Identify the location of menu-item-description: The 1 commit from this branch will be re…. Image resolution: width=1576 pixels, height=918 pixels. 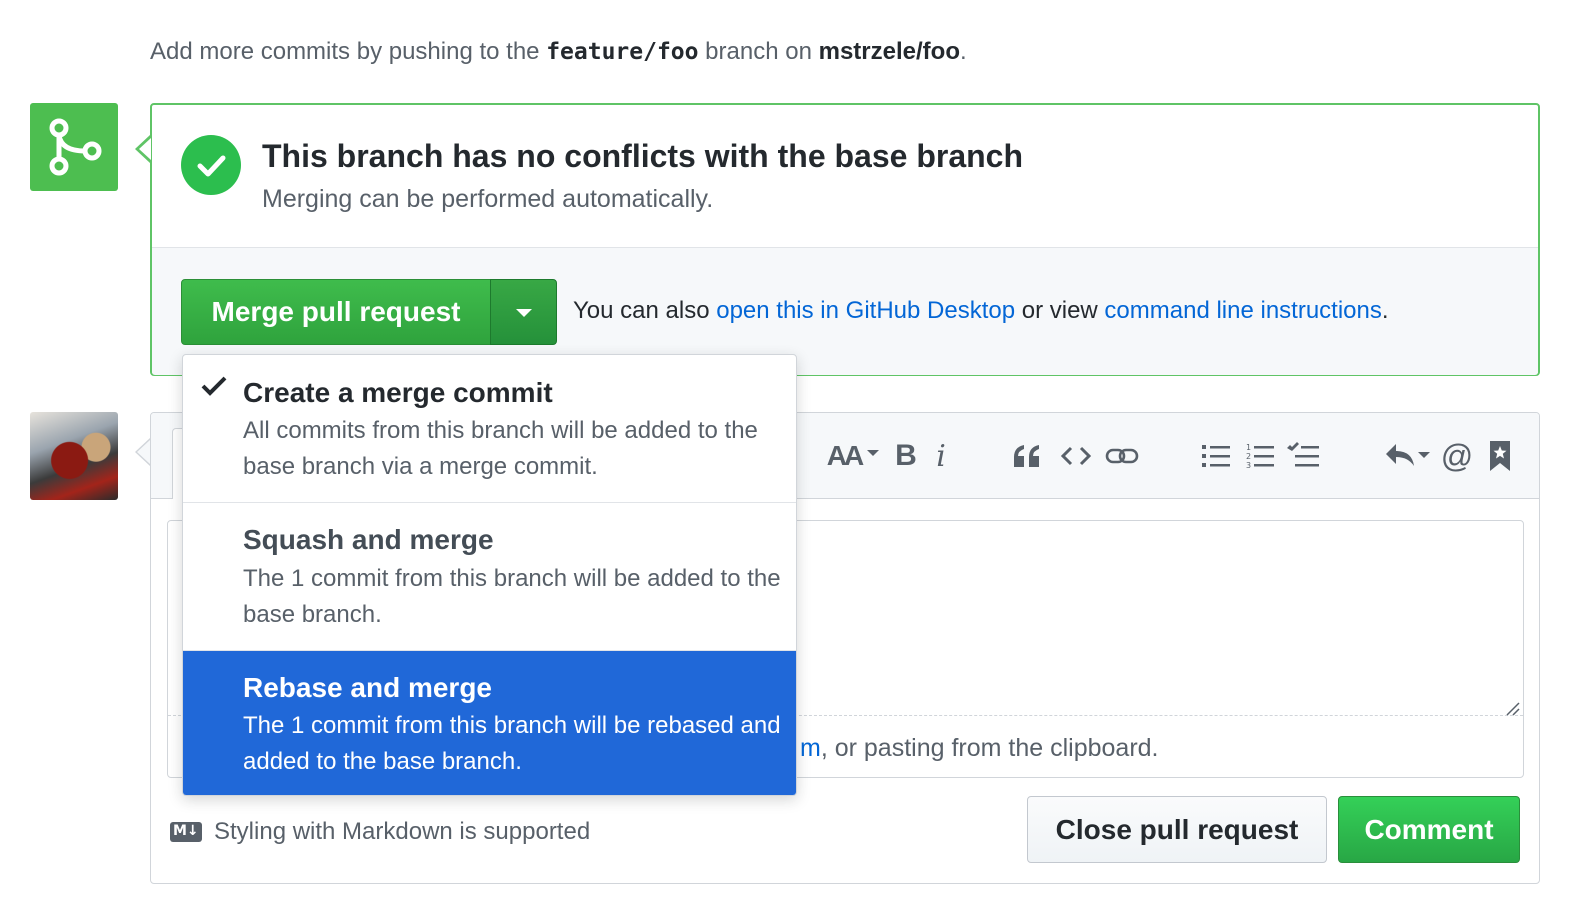
(512, 743).